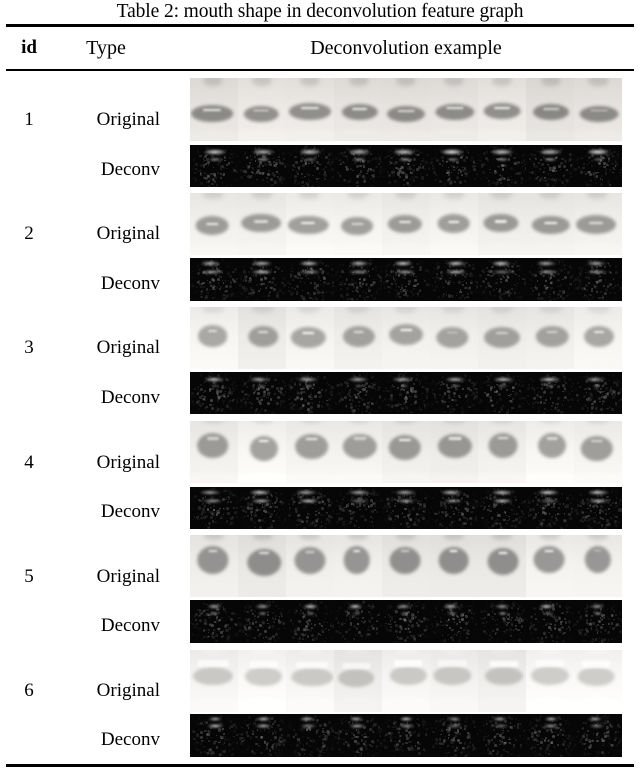 This screenshot has height=773, width=640. I want to click on row-id: 2, so click(29, 233).